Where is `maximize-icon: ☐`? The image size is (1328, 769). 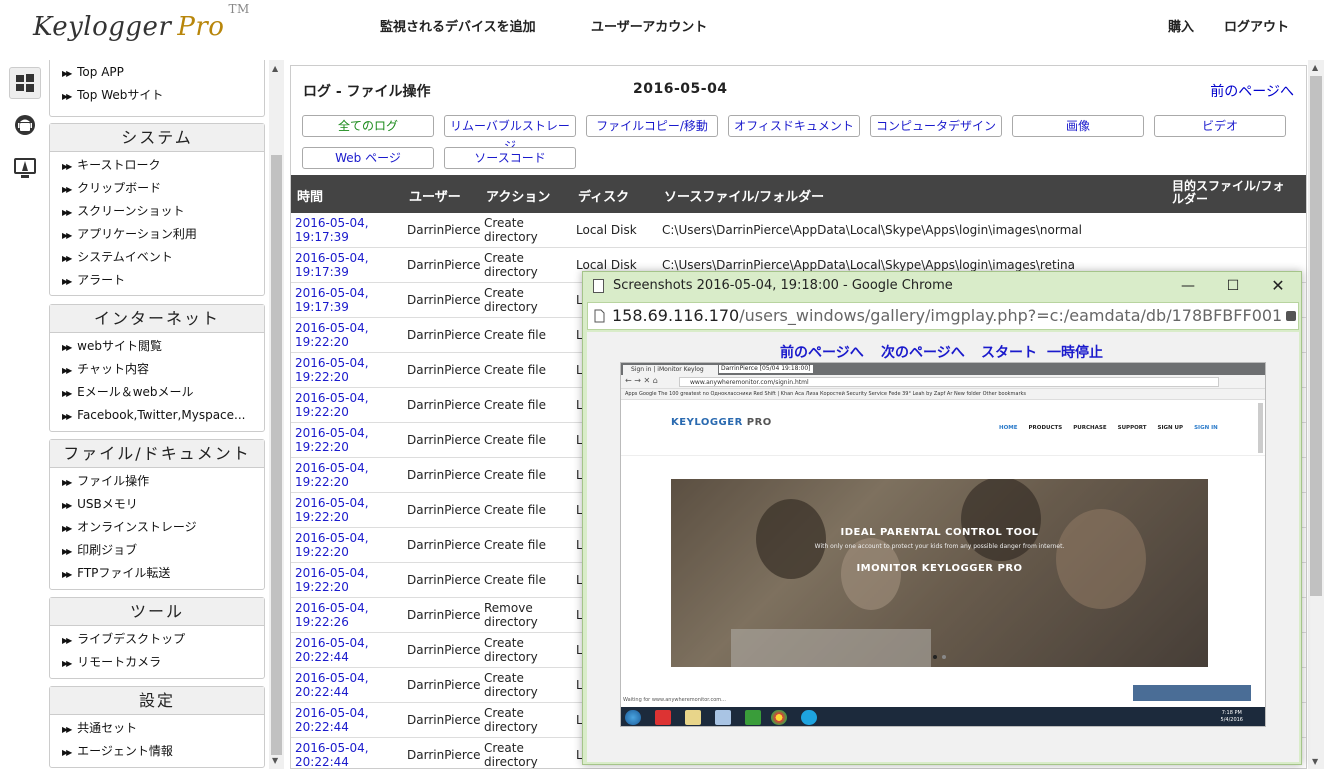 maximize-icon: ☐ is located at coordinates (1233, 286).